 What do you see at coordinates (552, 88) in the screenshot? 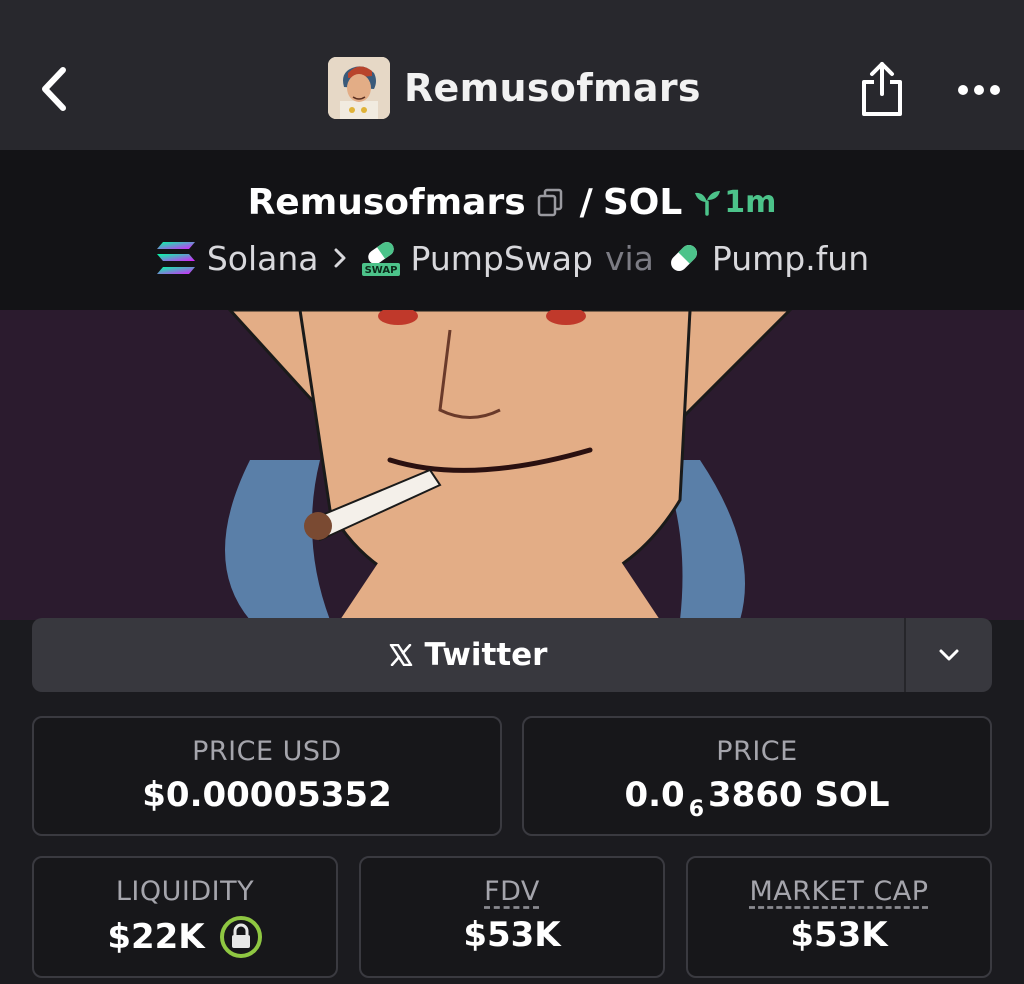
I see `page-title: Remusofmars` at bounding box center [552, 88].